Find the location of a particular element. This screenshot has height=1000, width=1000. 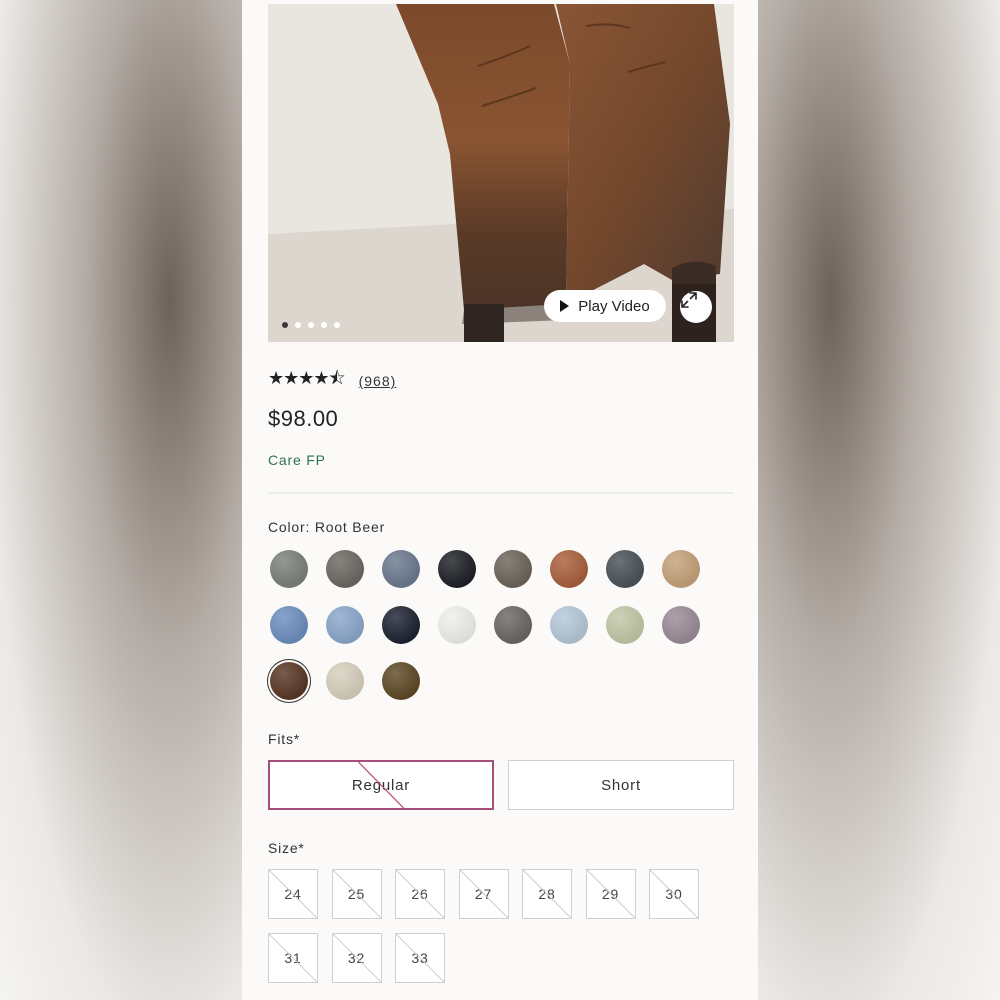

size-option-label: 28 is located at coordinates (547, 894).